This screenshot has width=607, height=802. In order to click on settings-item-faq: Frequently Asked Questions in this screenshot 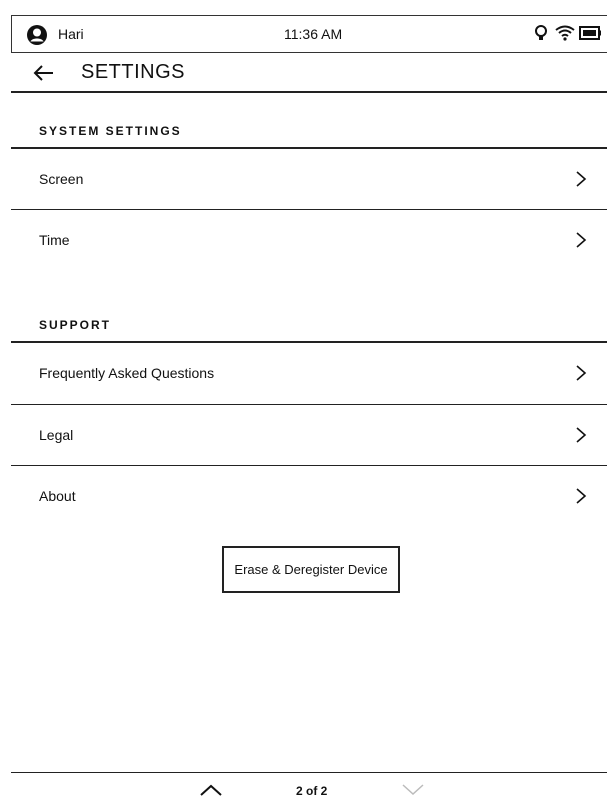, I will do `click(309, 372)`.